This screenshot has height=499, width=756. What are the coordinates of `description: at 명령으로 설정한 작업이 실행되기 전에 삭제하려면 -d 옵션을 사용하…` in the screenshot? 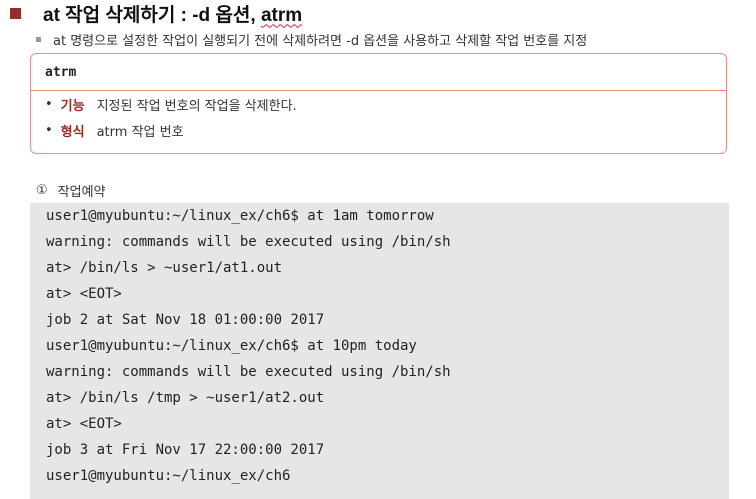 It's located at (311, 39).